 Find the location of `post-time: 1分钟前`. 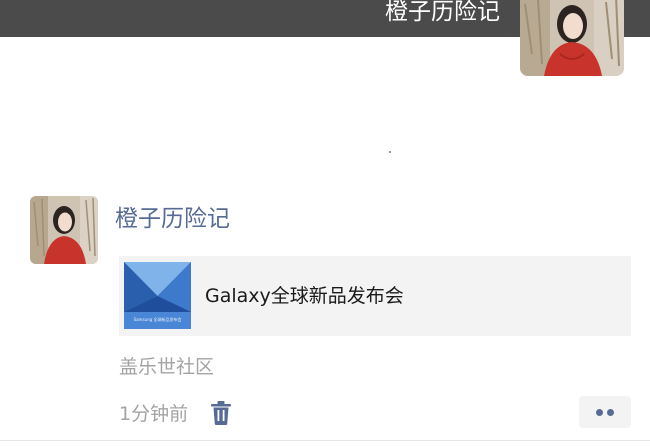

post-time: 1分钟前 is located at coordinates (154, 414).